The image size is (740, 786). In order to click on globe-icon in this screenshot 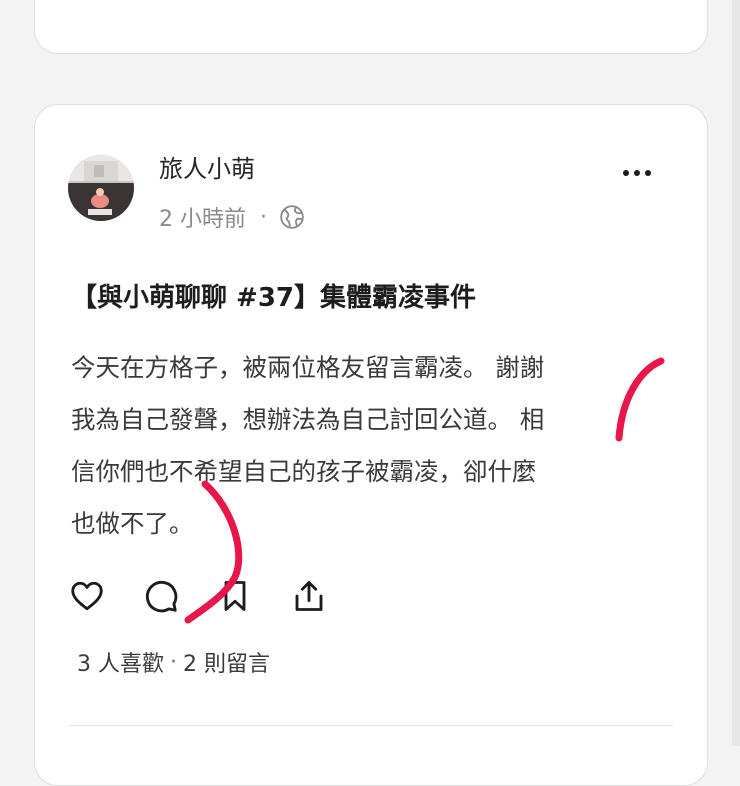, I will do `click(292, 217)`.